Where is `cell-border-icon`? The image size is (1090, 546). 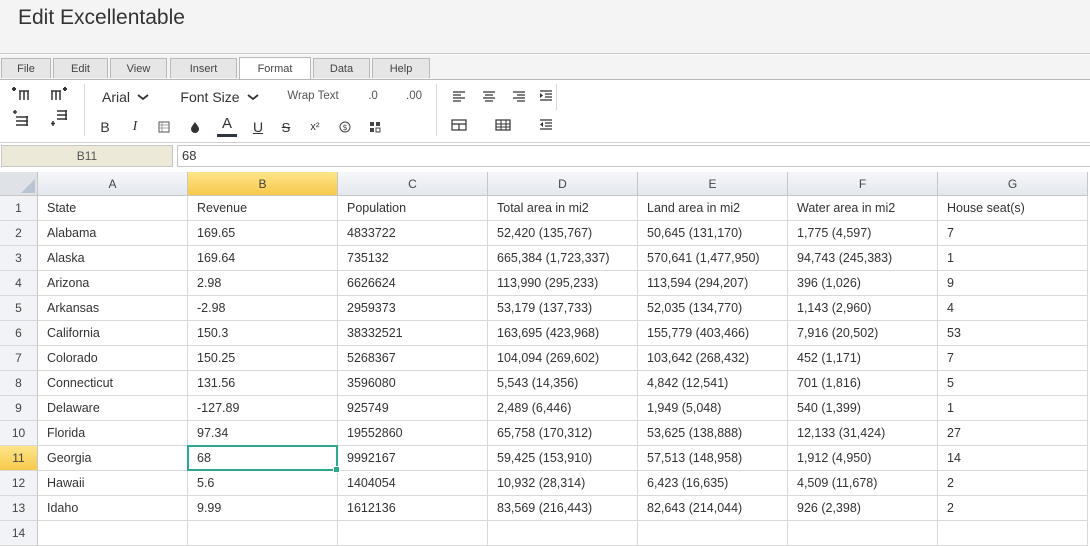 cell-border-icon is located at coordinates (164, 127).